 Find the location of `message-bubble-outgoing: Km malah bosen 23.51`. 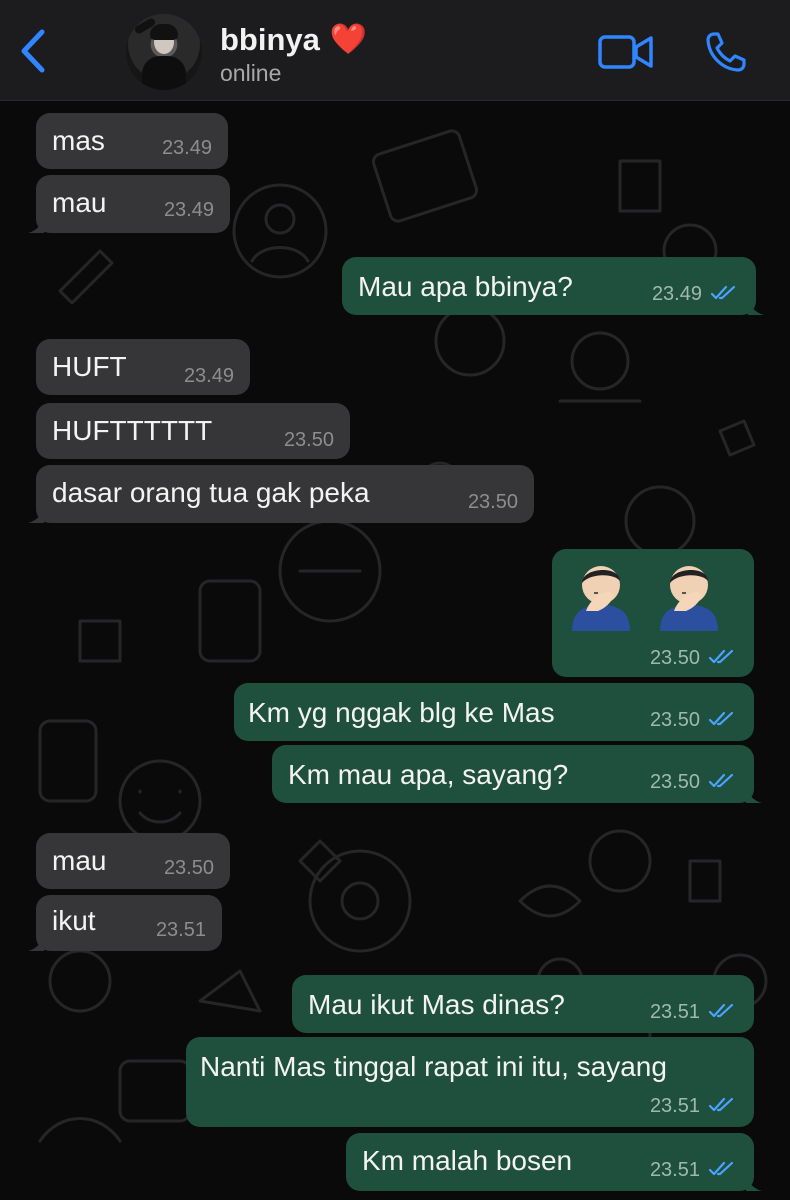

message-bubble-outgoing: Km malah bosen 23.51 is located at coordinates (554, 1162).